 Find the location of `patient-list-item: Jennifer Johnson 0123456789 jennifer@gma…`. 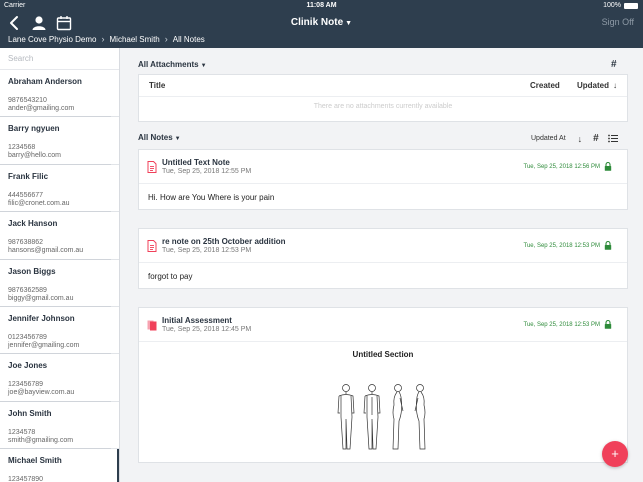

patient-list-item: Jennifer Johnson 0123456789 jennifer@gma… is located at coordinates (59, 331).